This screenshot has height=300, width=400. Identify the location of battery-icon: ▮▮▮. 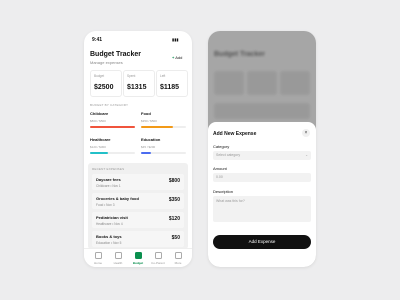
(175, 39).